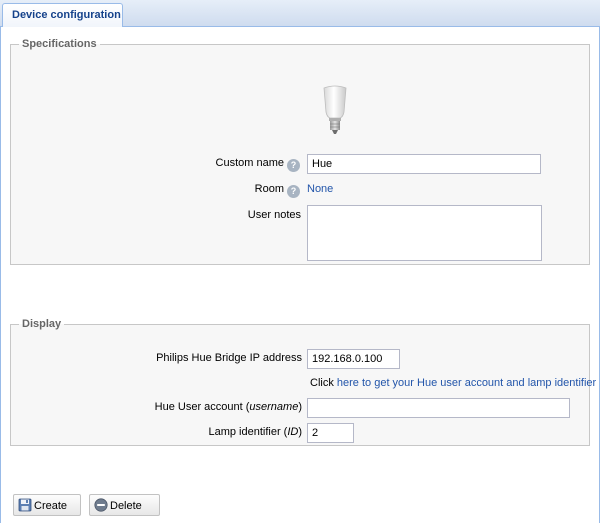 This screenshot has width=600, height=523. What do you see at coordinates (59, 44) in the screenshot?
I see `specifications-legend: Specifications` at bounding box center [59, 44].